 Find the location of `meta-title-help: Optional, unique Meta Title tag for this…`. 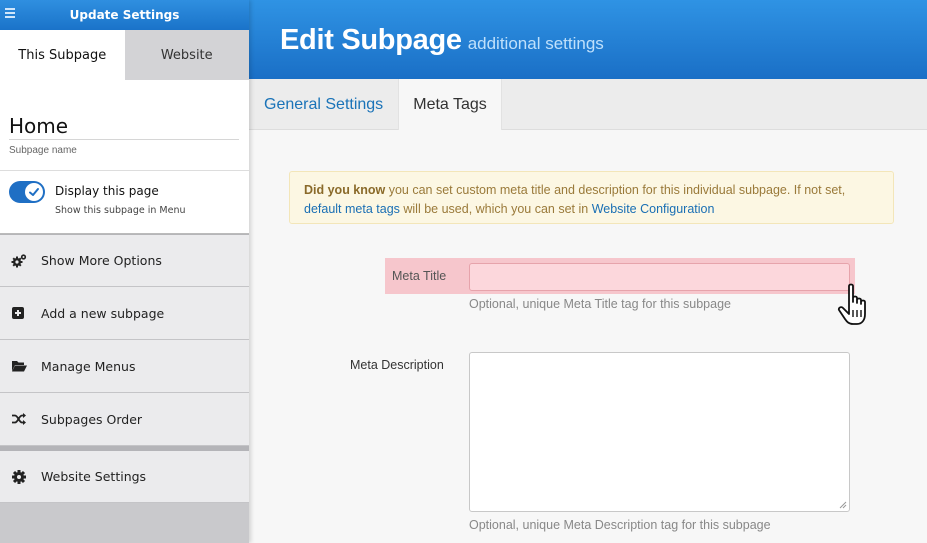

meta-title-help: Optional, unique Meta Title tag for this… is located at coordinates (600, 304).